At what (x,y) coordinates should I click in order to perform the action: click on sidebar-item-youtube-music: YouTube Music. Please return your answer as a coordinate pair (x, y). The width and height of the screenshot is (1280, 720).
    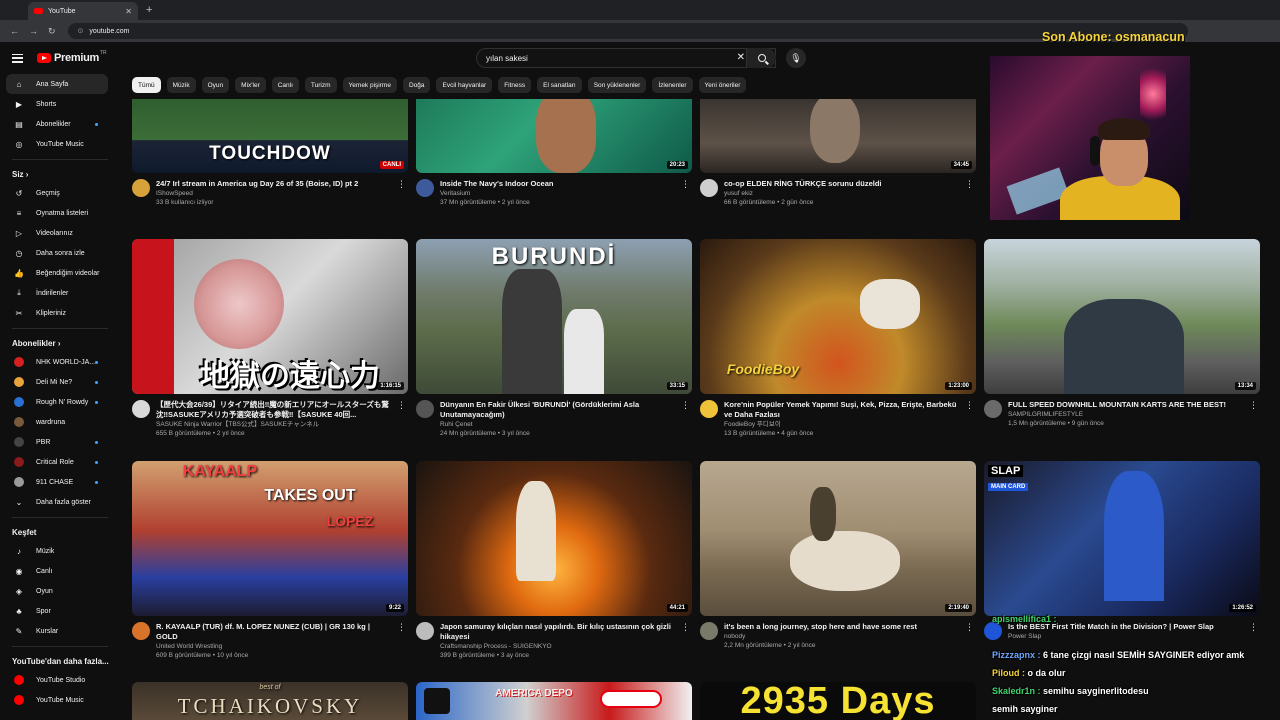
    Looking at the image, I should click on (57, 700).